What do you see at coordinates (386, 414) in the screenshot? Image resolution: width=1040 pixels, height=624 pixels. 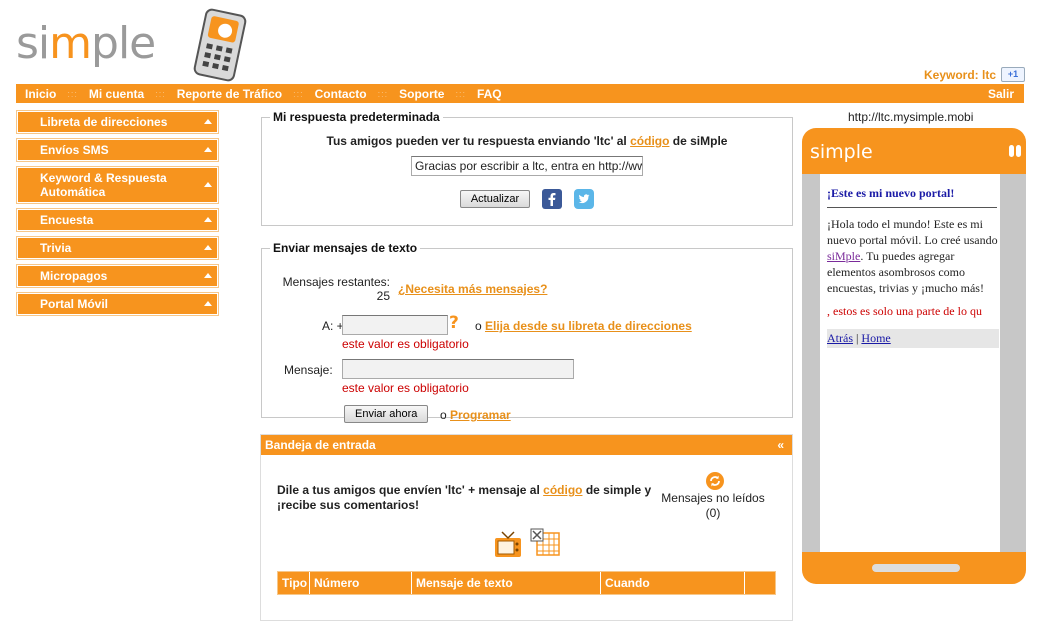 I see `send-now-button: Enviar ahora` at bounding box center [386, 414].